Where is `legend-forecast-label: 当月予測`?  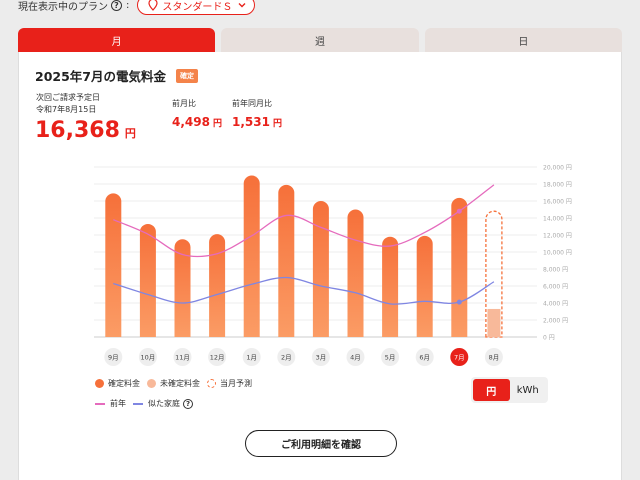
legend-forecast-label: 当月予測 is located at coordinates (236, 383).